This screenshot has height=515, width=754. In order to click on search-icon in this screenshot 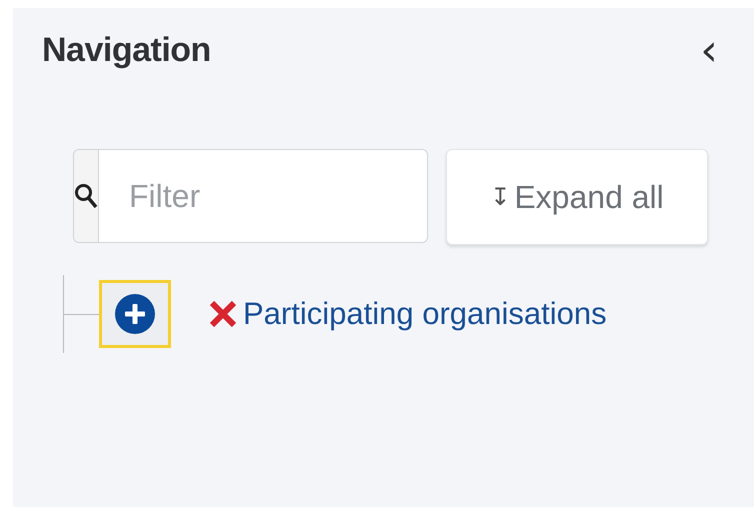, I will do `click(86, 196)`.